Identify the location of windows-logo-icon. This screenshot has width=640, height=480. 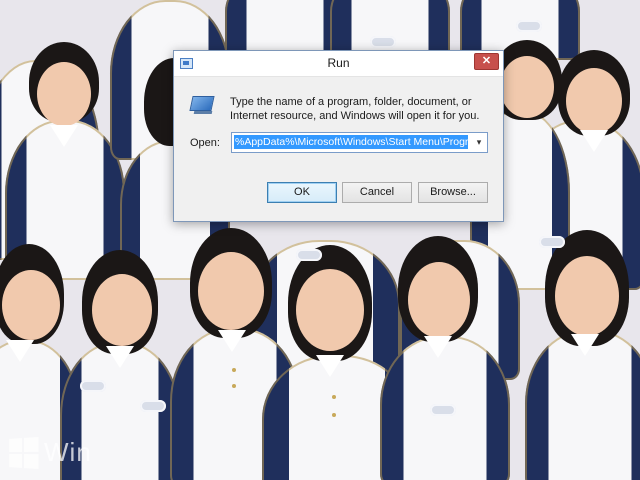
(24, 452).